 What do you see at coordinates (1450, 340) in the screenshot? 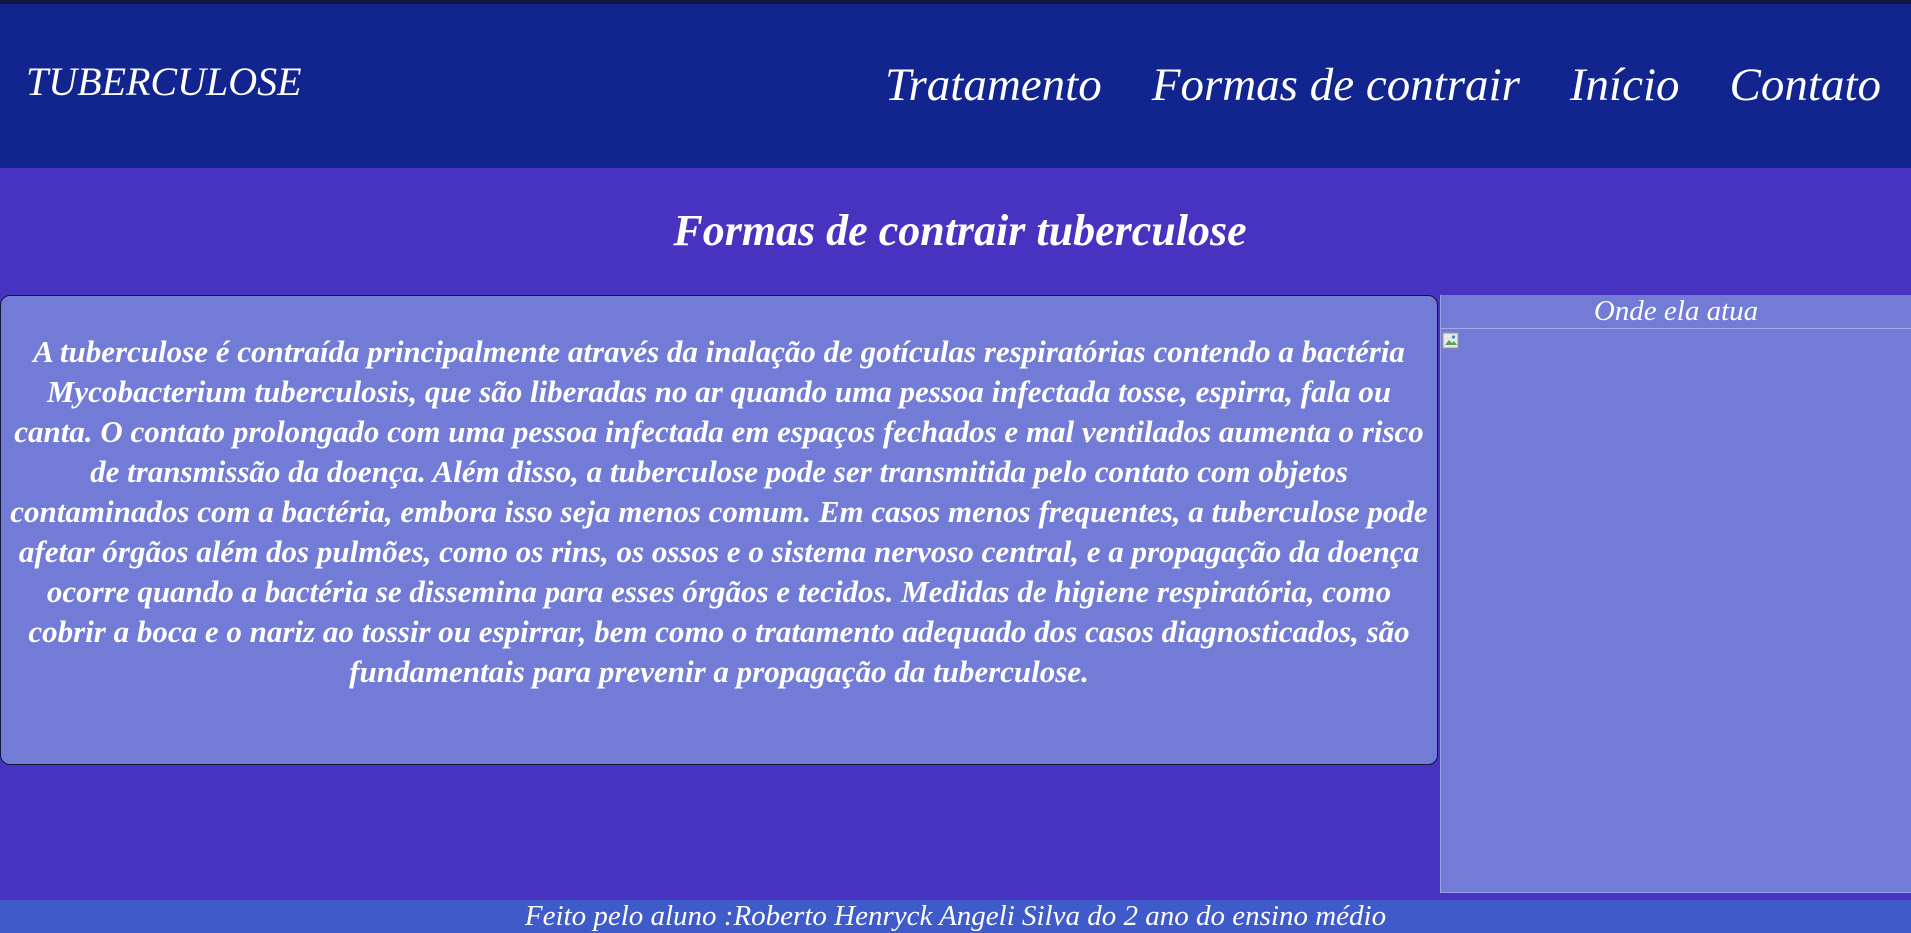
I see `broken-image-icon` at bounding box center [1450, 340].